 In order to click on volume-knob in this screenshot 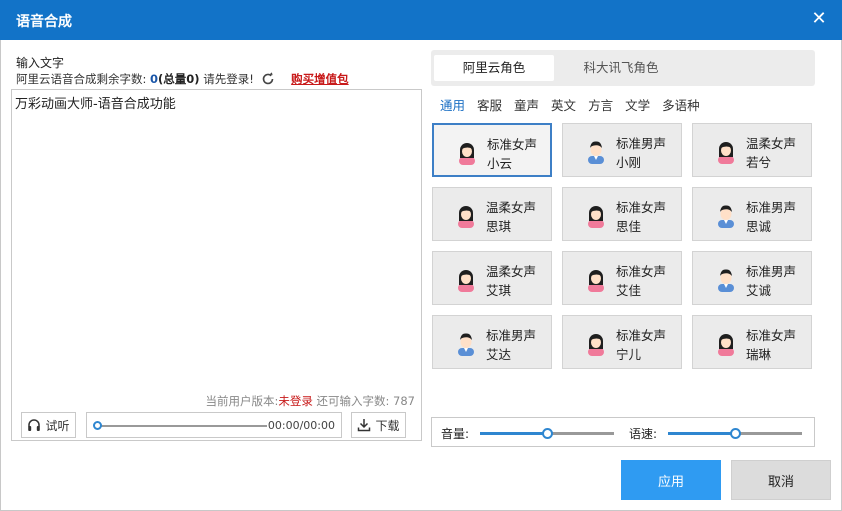, I will do `click(547, 433)`.